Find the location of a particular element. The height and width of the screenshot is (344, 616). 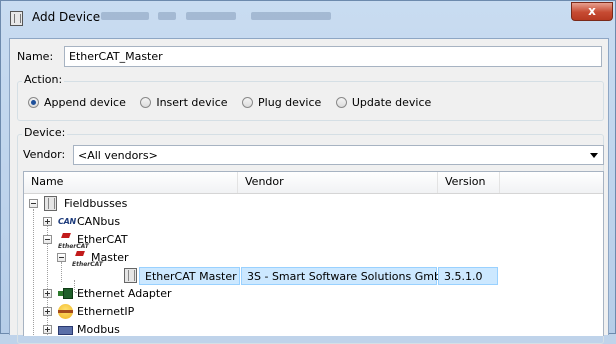

chevron-down-icon is located at coordinates (594, 155).